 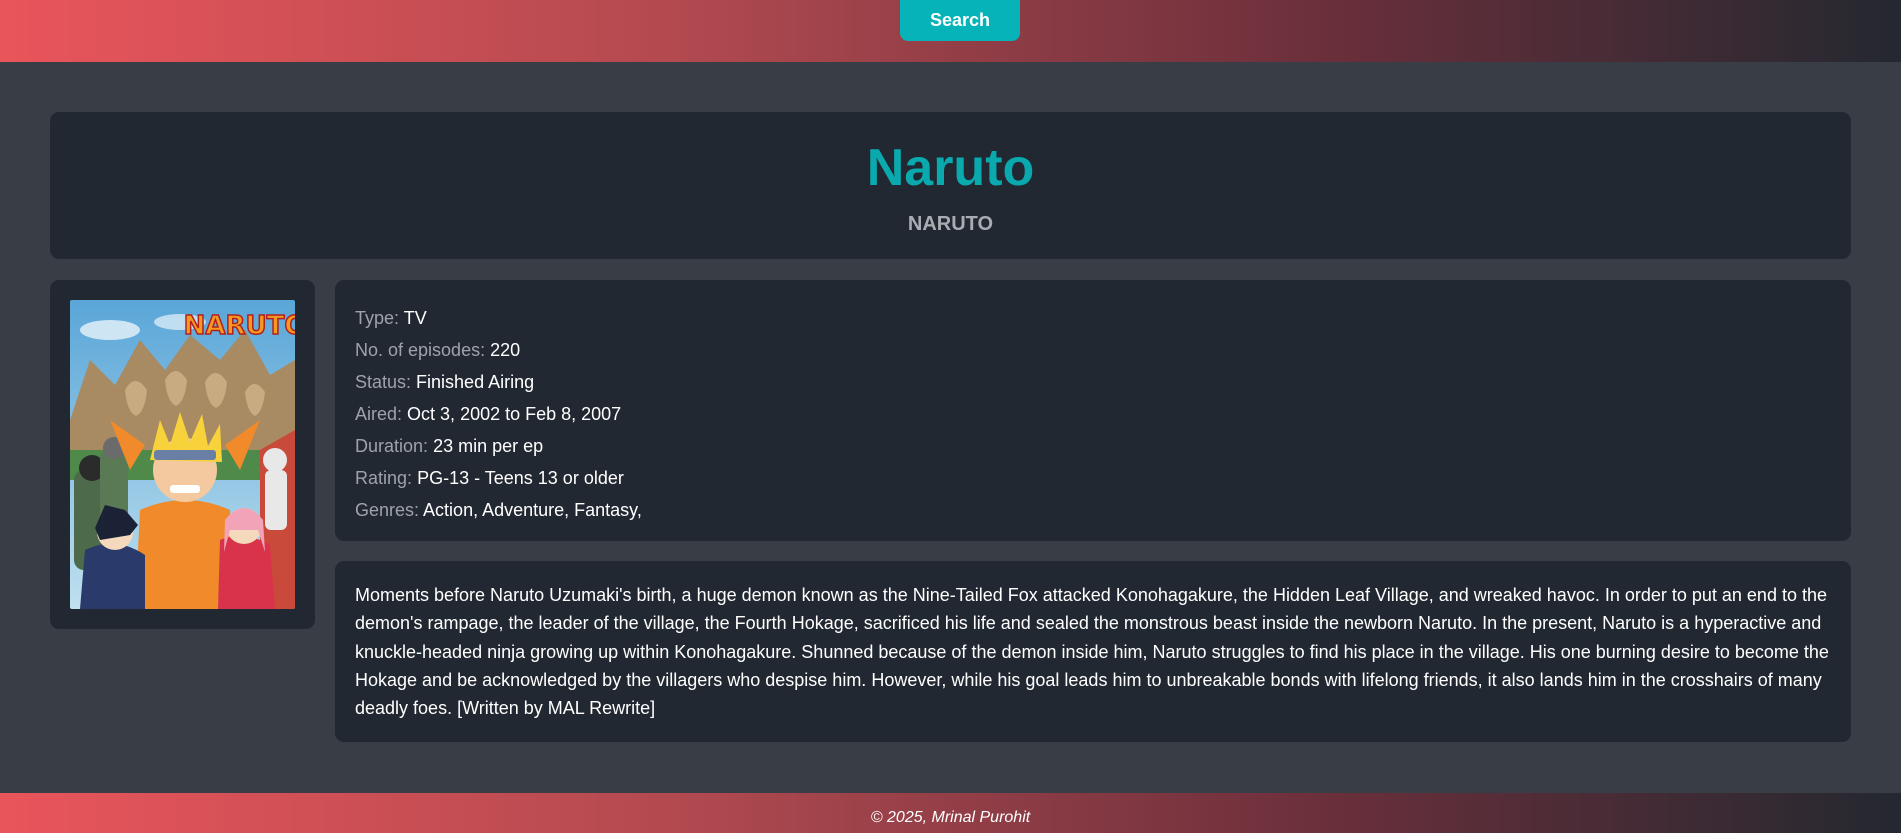 I want to click on detail-value: Oct 3, 2002 to Feb 8, 2007, so click(x=514, y=414).